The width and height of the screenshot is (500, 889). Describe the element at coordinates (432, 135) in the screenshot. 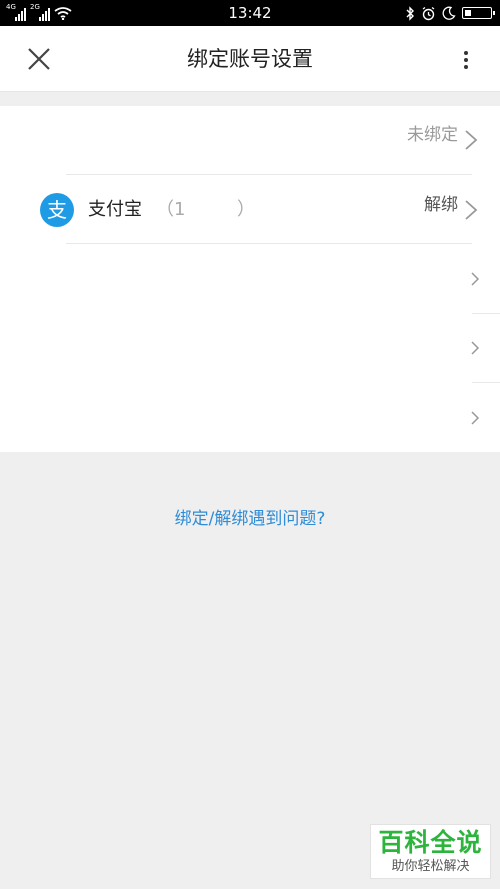

I see `row-status: 未绑定` at that location.